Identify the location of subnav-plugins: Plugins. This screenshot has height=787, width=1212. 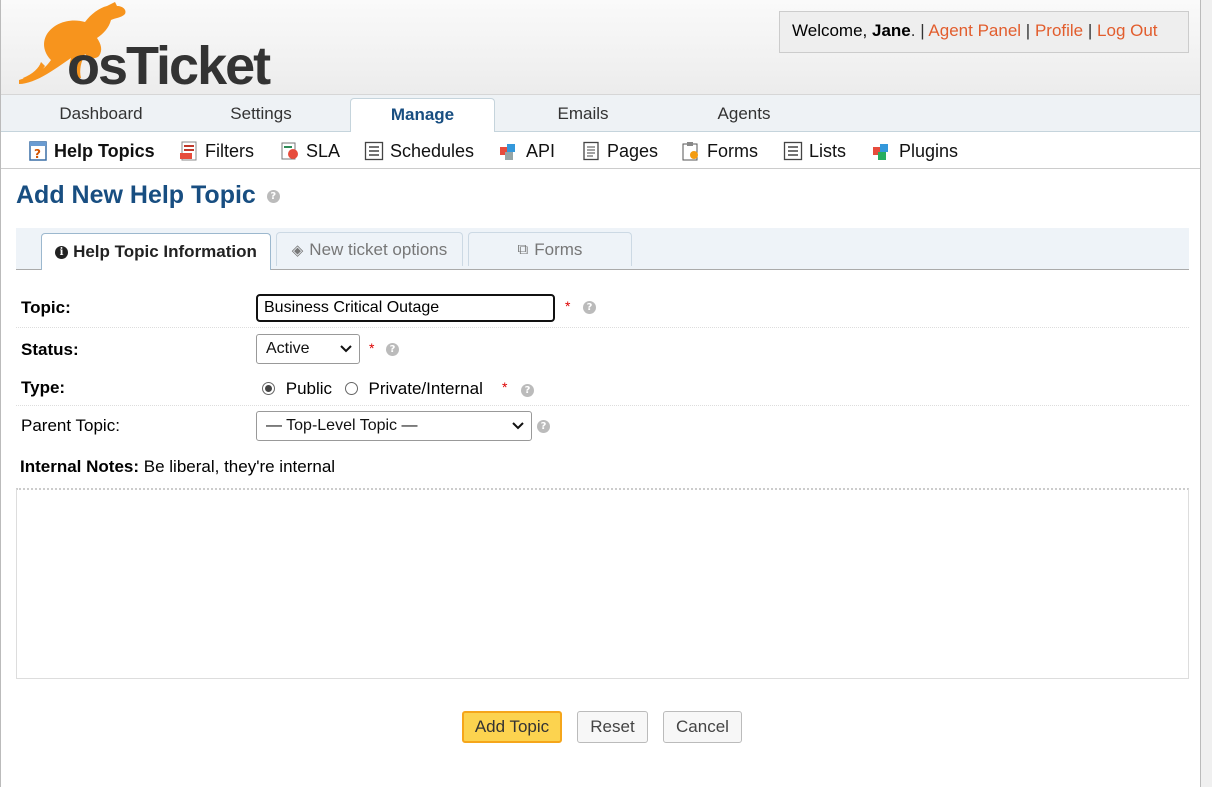
(914, 151).